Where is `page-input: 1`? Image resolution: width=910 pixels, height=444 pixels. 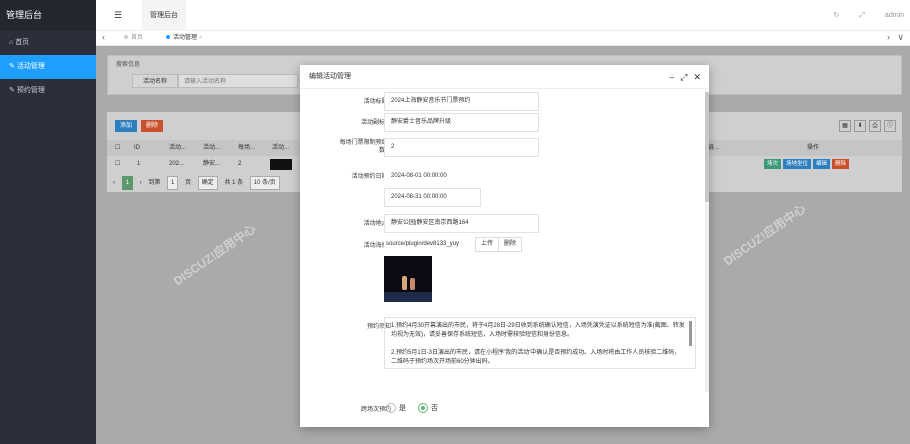
page-input: 1 is located at coordinates (173, 183).